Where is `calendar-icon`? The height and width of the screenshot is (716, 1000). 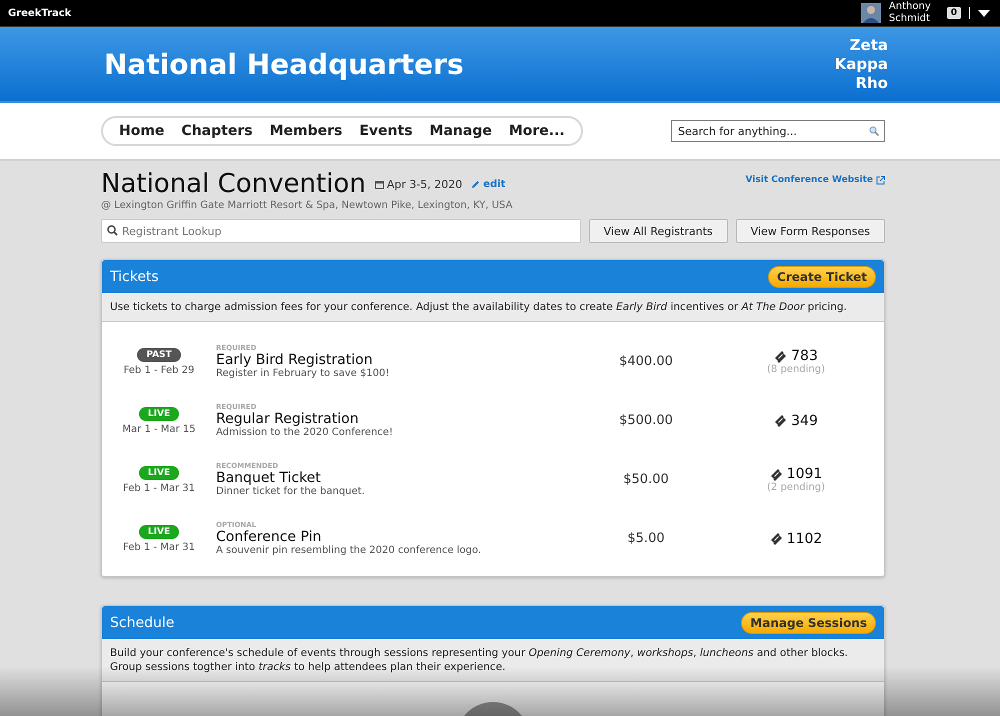 calendar-icon is located at coordinates (379, 184).